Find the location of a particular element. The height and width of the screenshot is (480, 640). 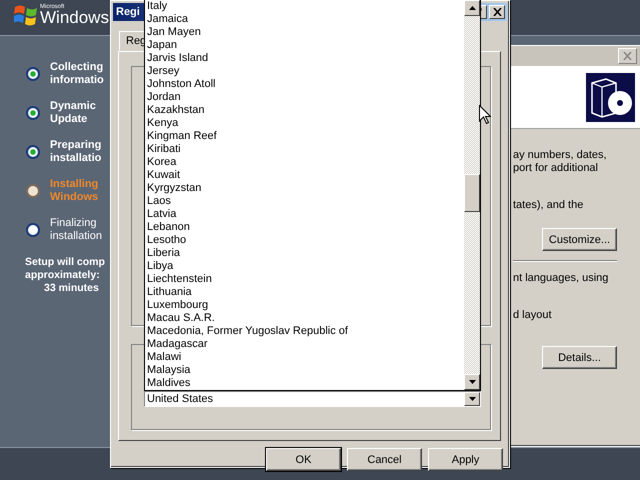

dialog-button: Cancel is located at coordinates (384, 459).